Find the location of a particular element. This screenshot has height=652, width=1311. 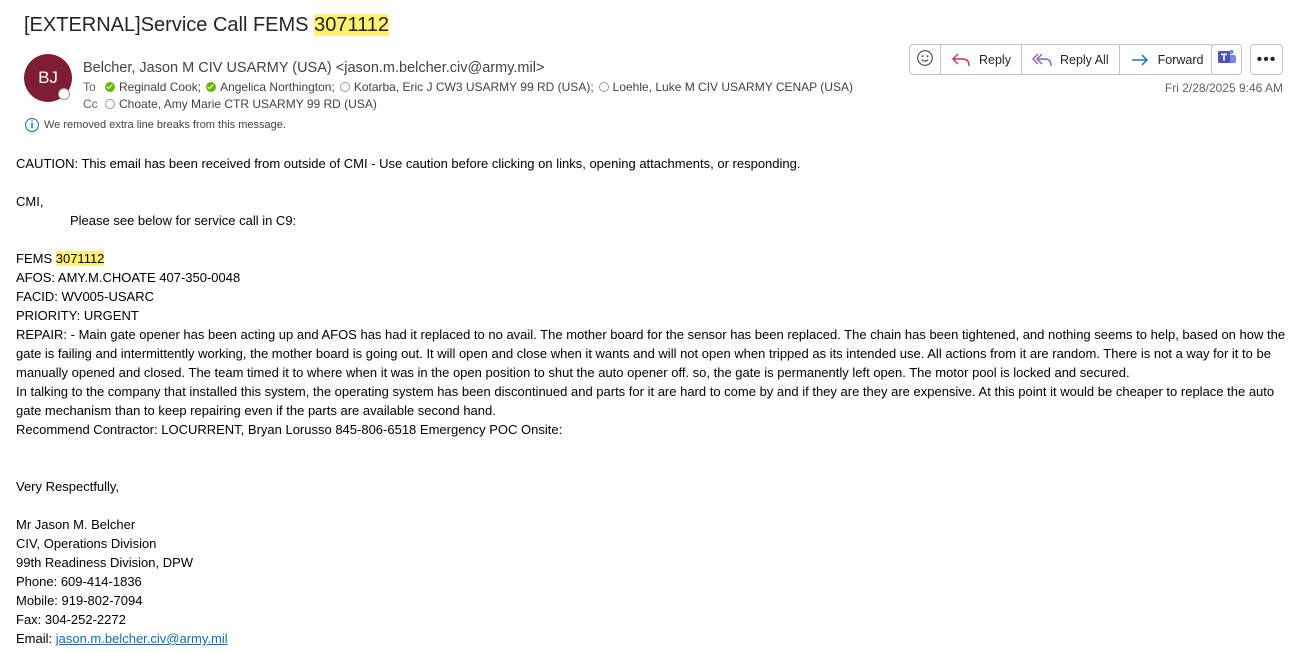

fems-line: FEMS 3071112 is located at coordinates (656, 258).